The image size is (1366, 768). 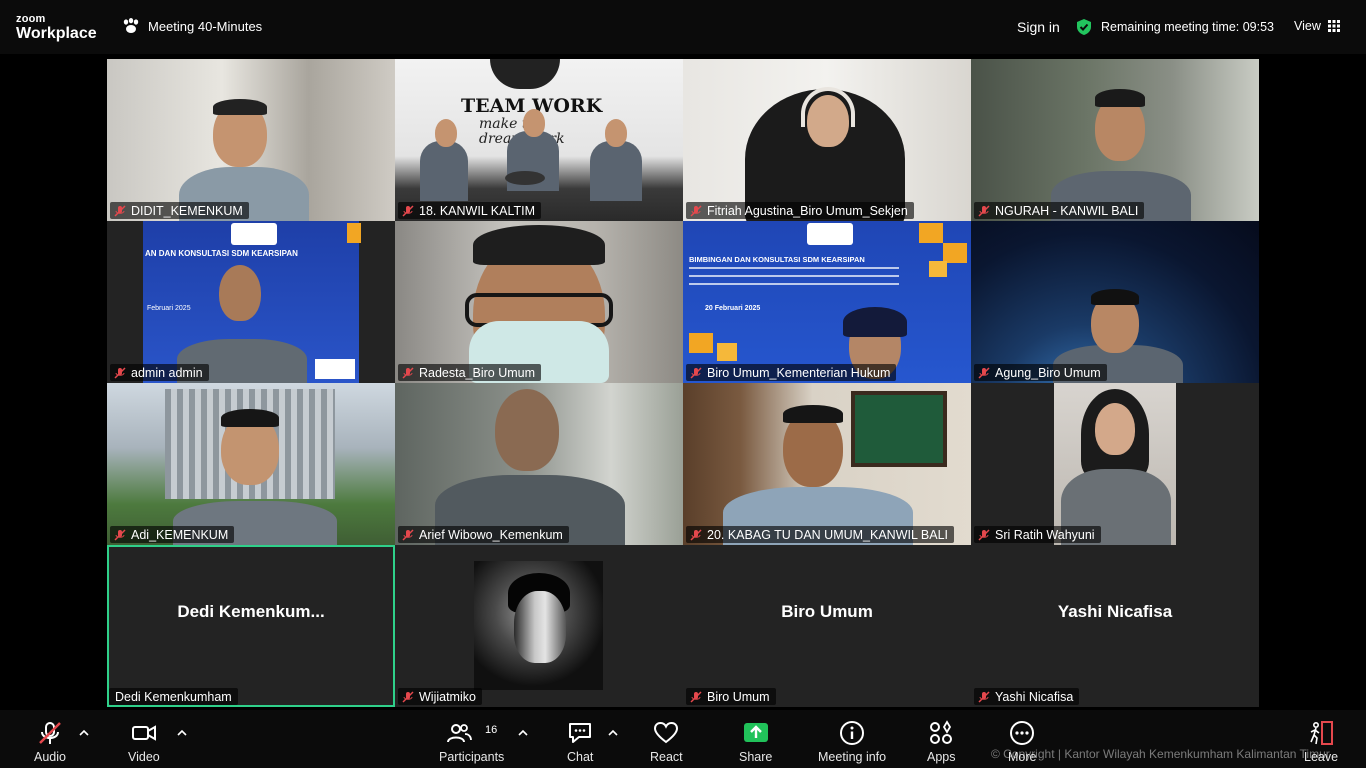 What do you see at coordinates (852, 757) in the screenshot?
I see `meeting-info-label: Meeting info` at bounding box center [852, 757].